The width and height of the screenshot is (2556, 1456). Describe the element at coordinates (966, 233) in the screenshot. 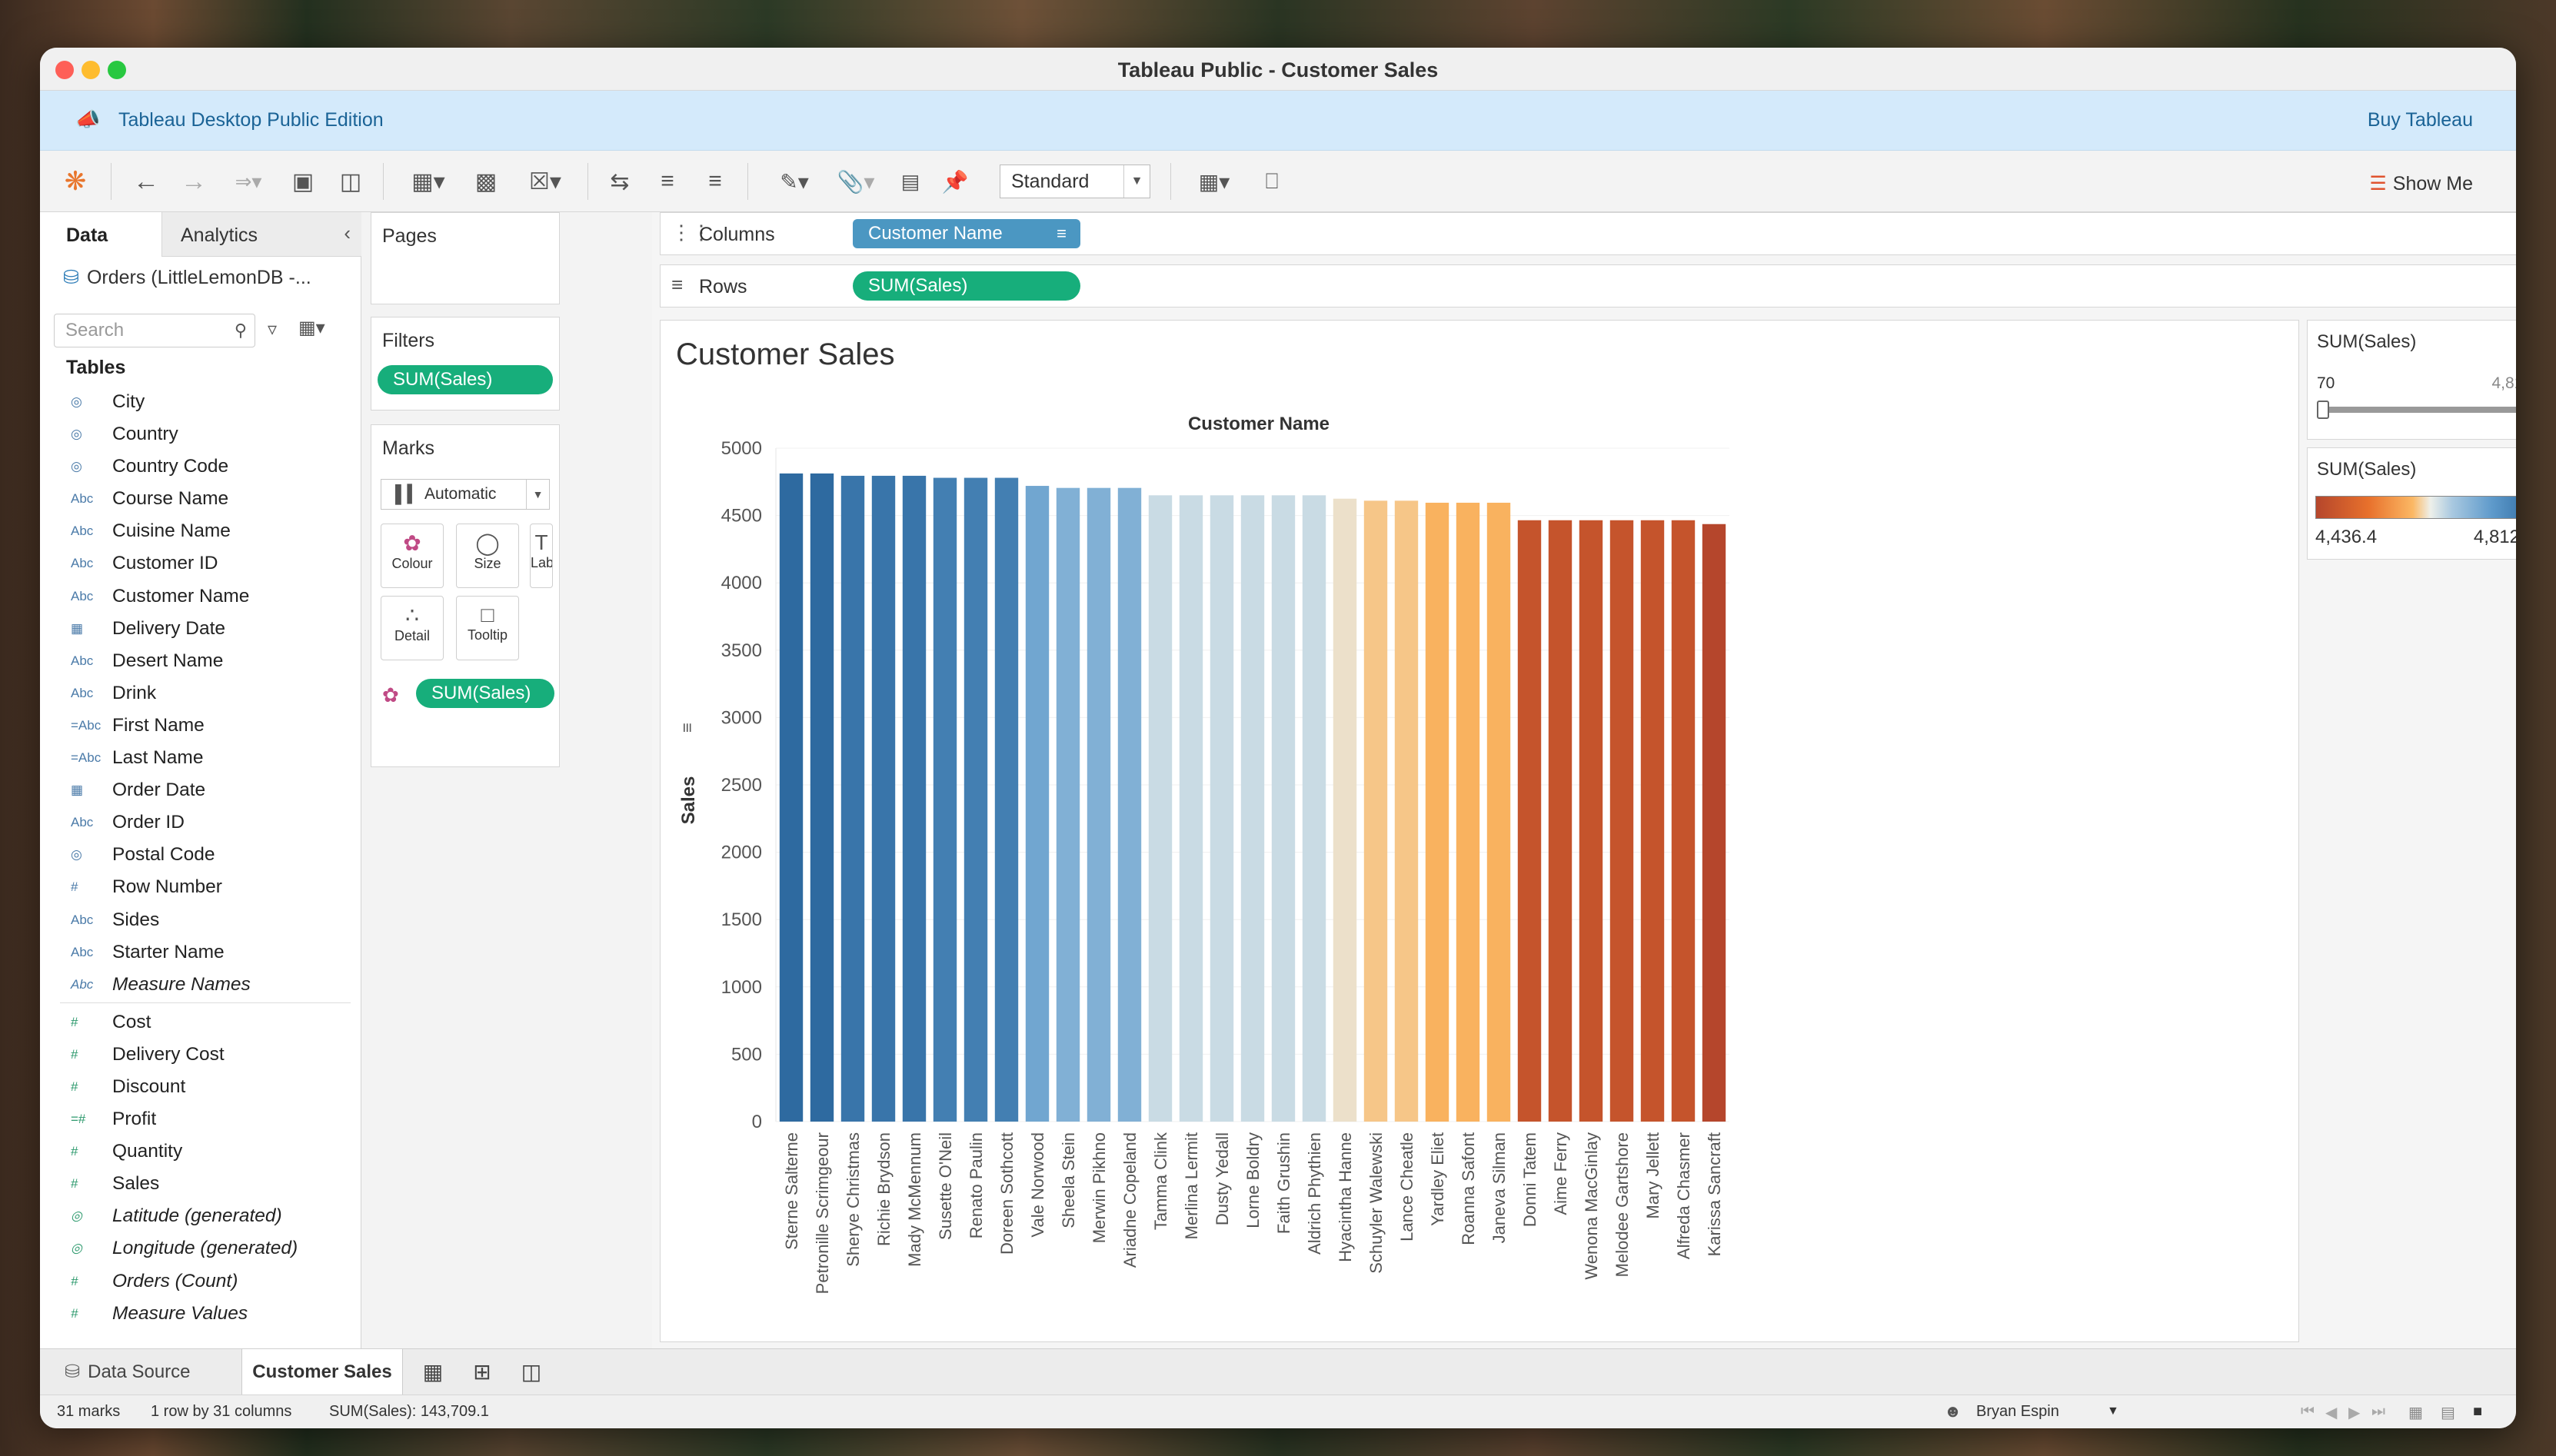

I see `columns-pill: Customer Name ≡` at that location.